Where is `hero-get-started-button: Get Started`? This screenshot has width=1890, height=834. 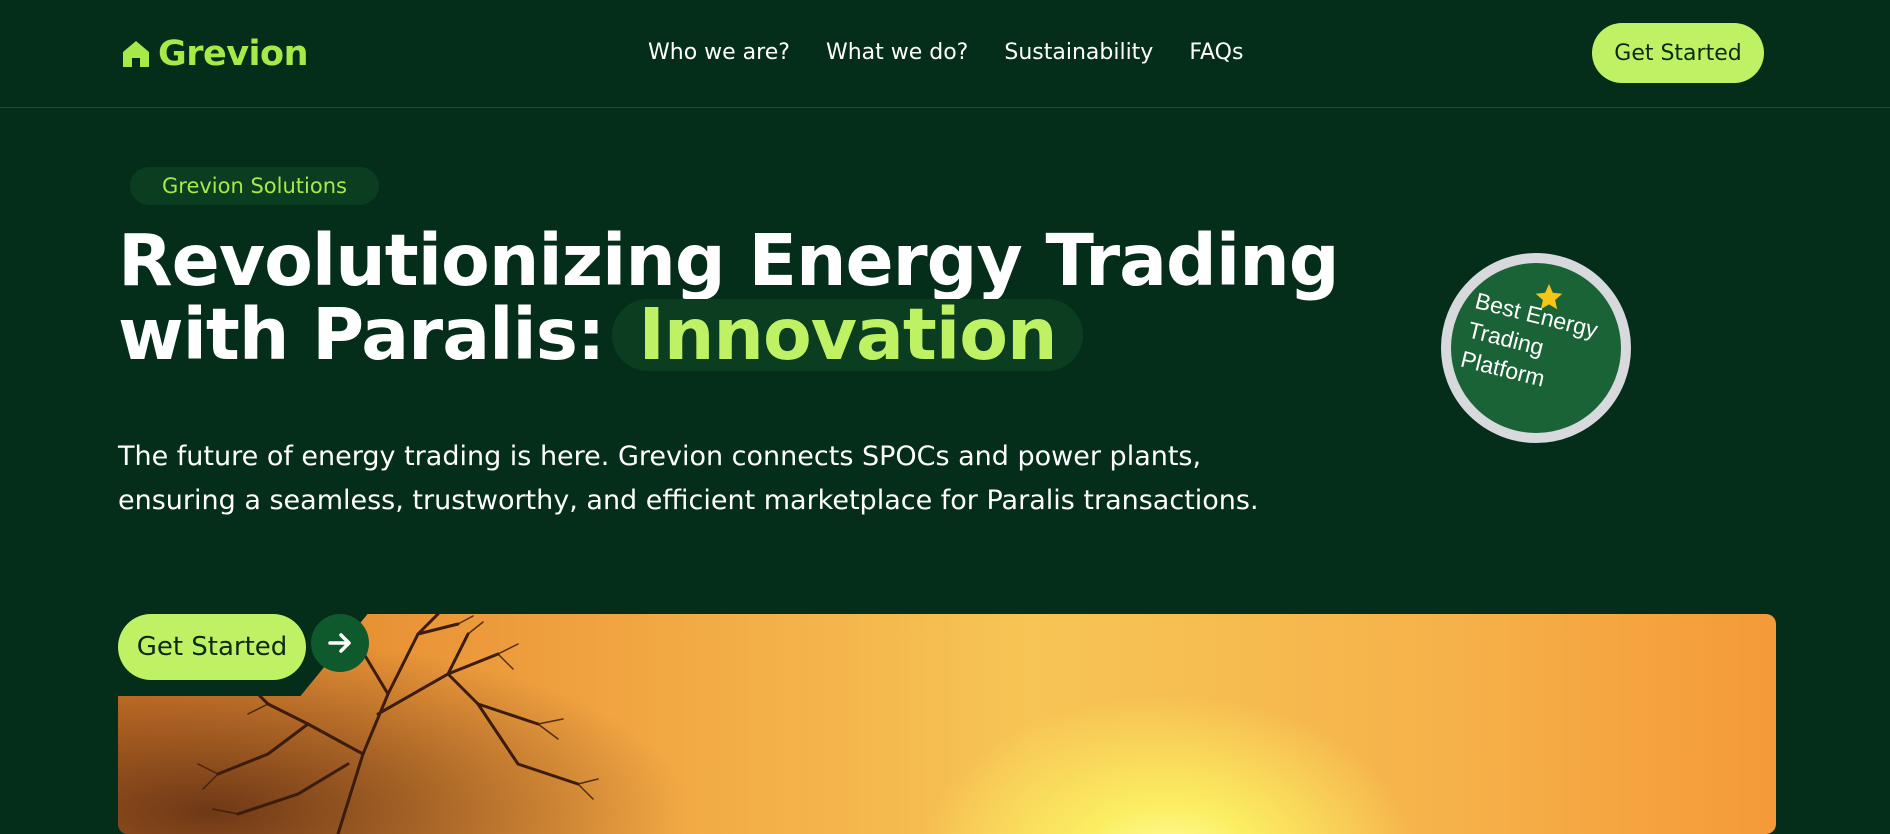 hero-get-started-button: Get Started is located at coordinates (212, 647).